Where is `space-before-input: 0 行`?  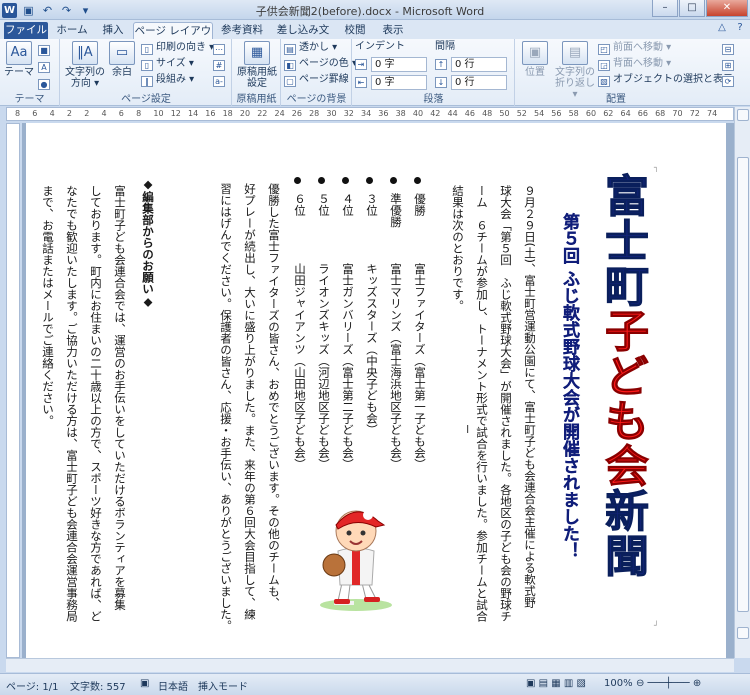 space-before-input: 0 行 is located at coordinates (479, 64).